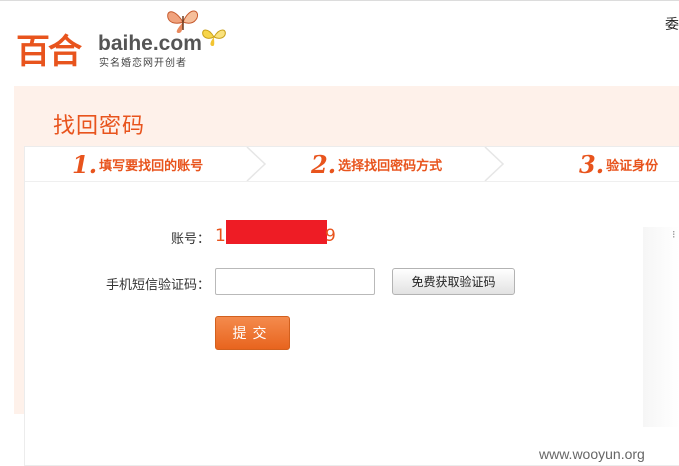  Describe the element at coordinates (330, 236) in the screenshot. I see `account-suffix: 9` at that location.